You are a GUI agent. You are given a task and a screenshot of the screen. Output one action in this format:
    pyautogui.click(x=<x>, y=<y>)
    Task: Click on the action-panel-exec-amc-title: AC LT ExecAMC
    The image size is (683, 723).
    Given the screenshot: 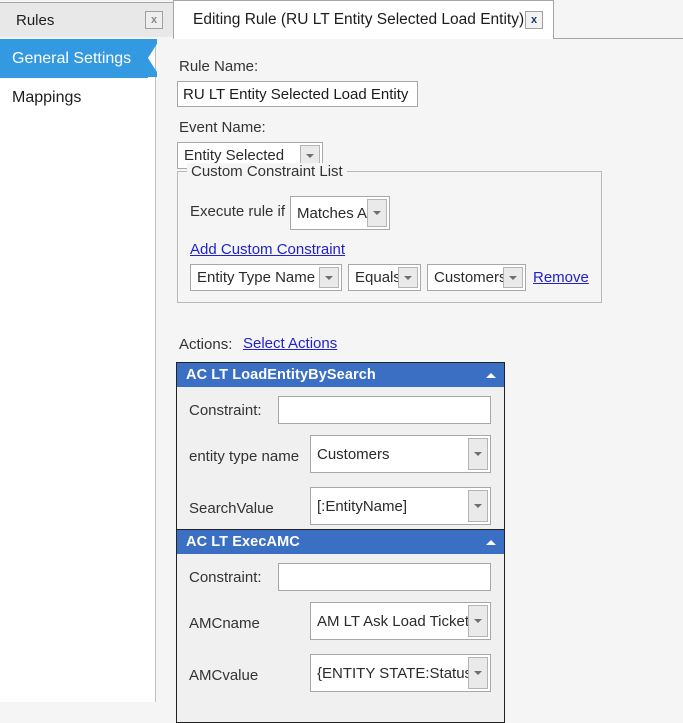 What is the action you would take?
    pyautogui.click(x=243, y=542)
    